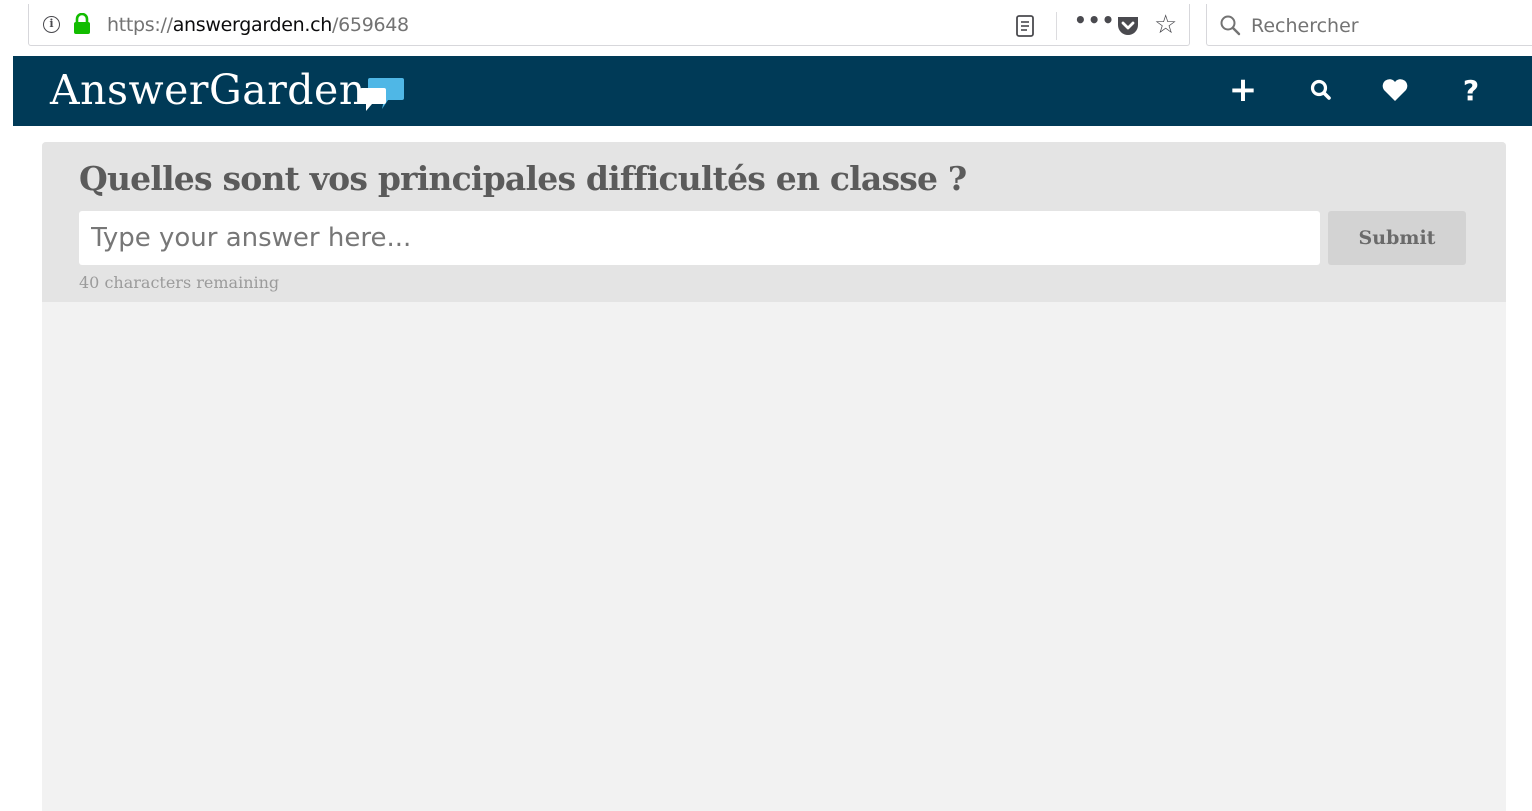  What do you see at coordinates (82, 24) in the screenshot?
I see `lock-icon` at bounding box center [82, 24].